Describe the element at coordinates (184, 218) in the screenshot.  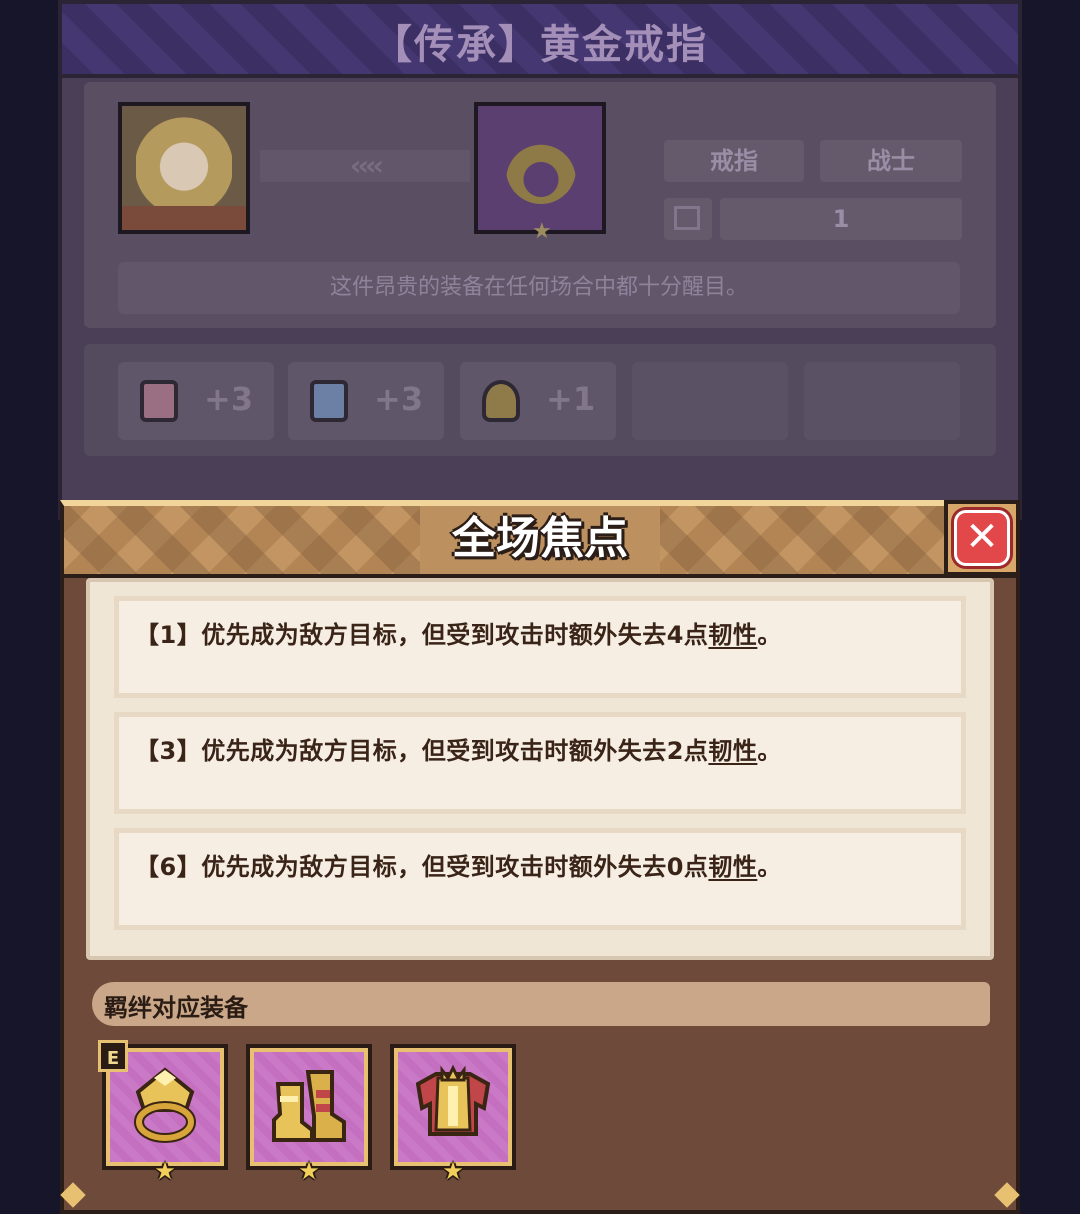
I see `portrait-stripe` at that location.